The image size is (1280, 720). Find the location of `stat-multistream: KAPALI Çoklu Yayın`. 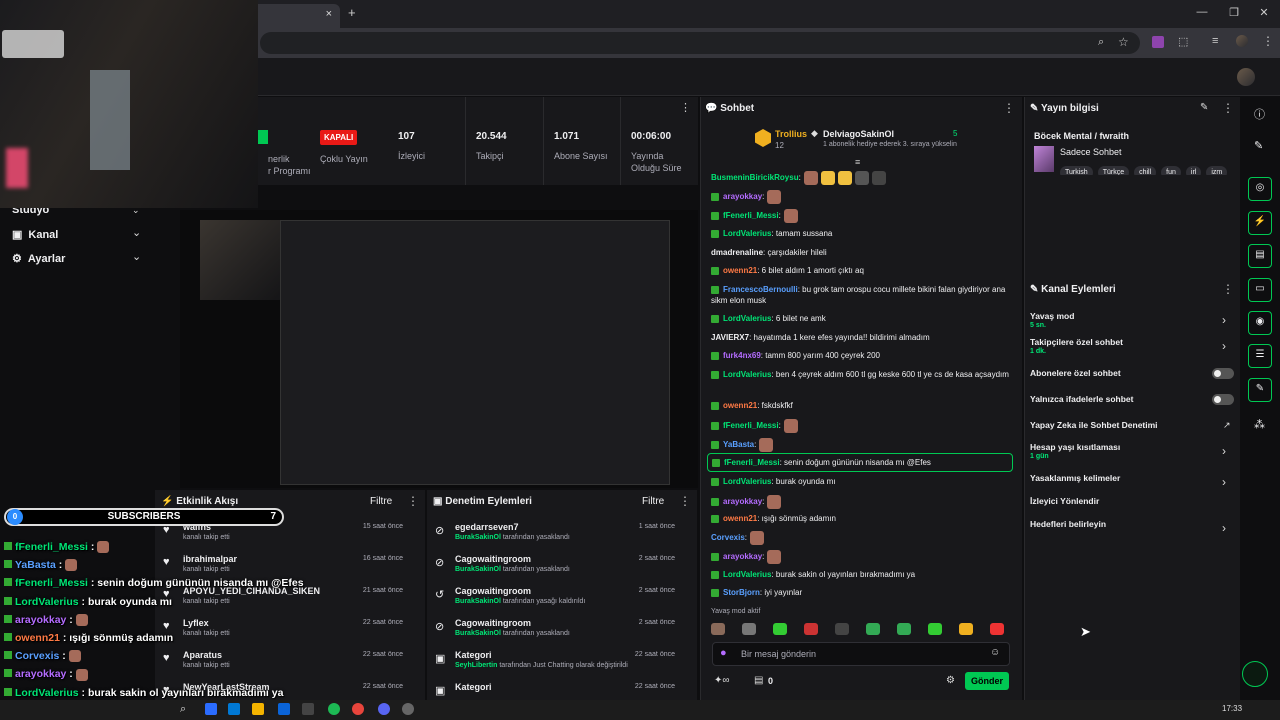

stat-multistream: KAPALI Çoklu Yayın is located at coordinates (350, 141).